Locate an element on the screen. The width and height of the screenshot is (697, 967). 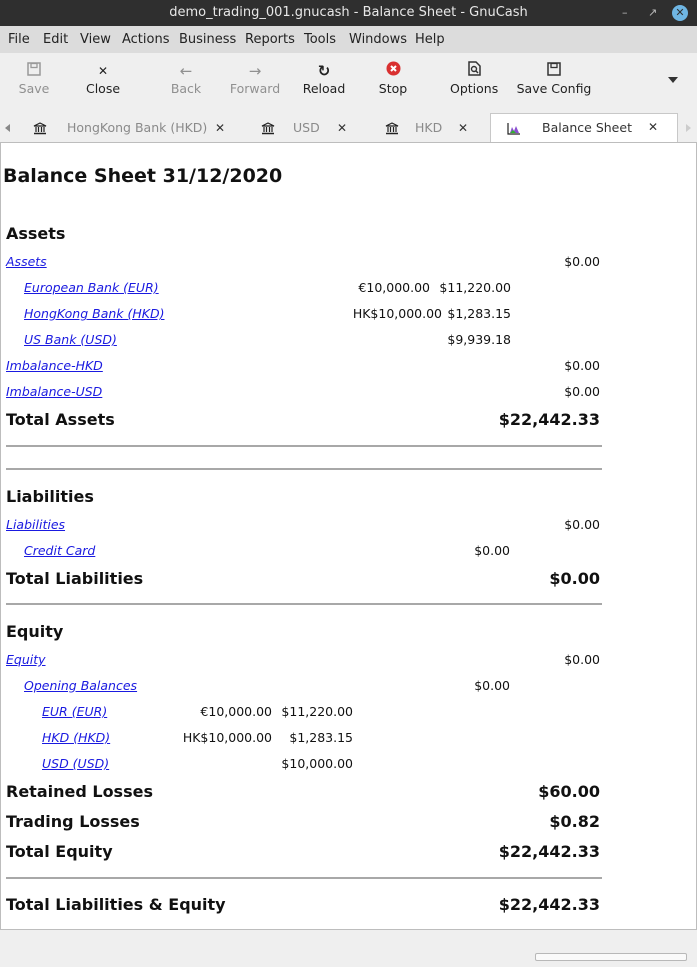
account-link-equity: Equity is located at coordinates (26, 659).